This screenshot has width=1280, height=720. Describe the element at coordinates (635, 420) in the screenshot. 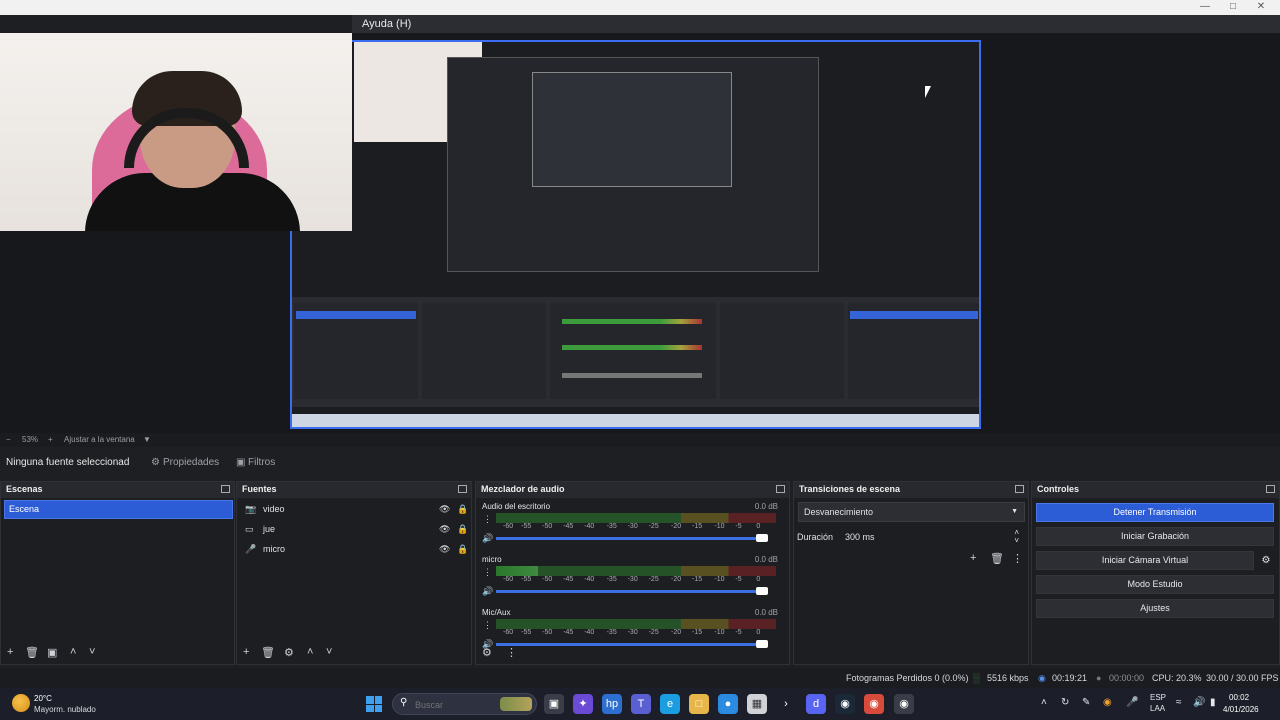

I see `nested-taskbar` at that location.